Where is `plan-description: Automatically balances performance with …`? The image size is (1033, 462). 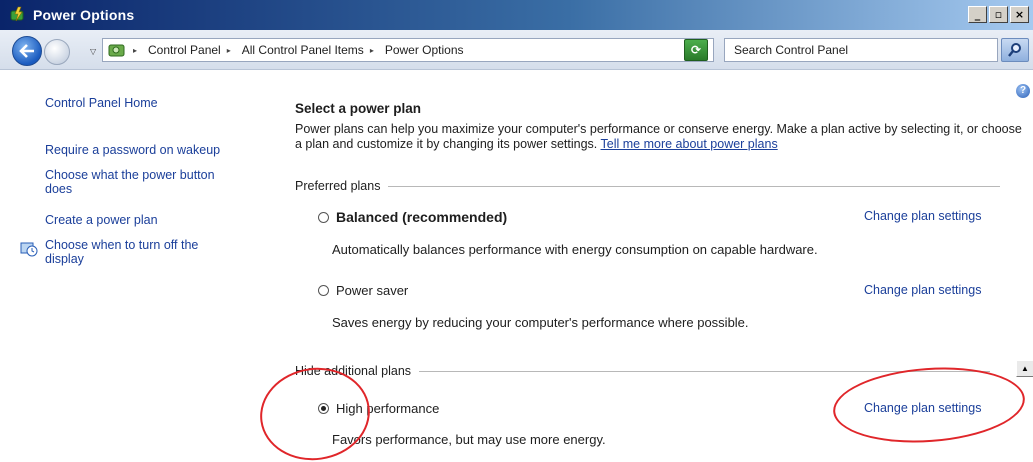
plan-description: Automatically balances performance with … is located at coordinates (575, 249).